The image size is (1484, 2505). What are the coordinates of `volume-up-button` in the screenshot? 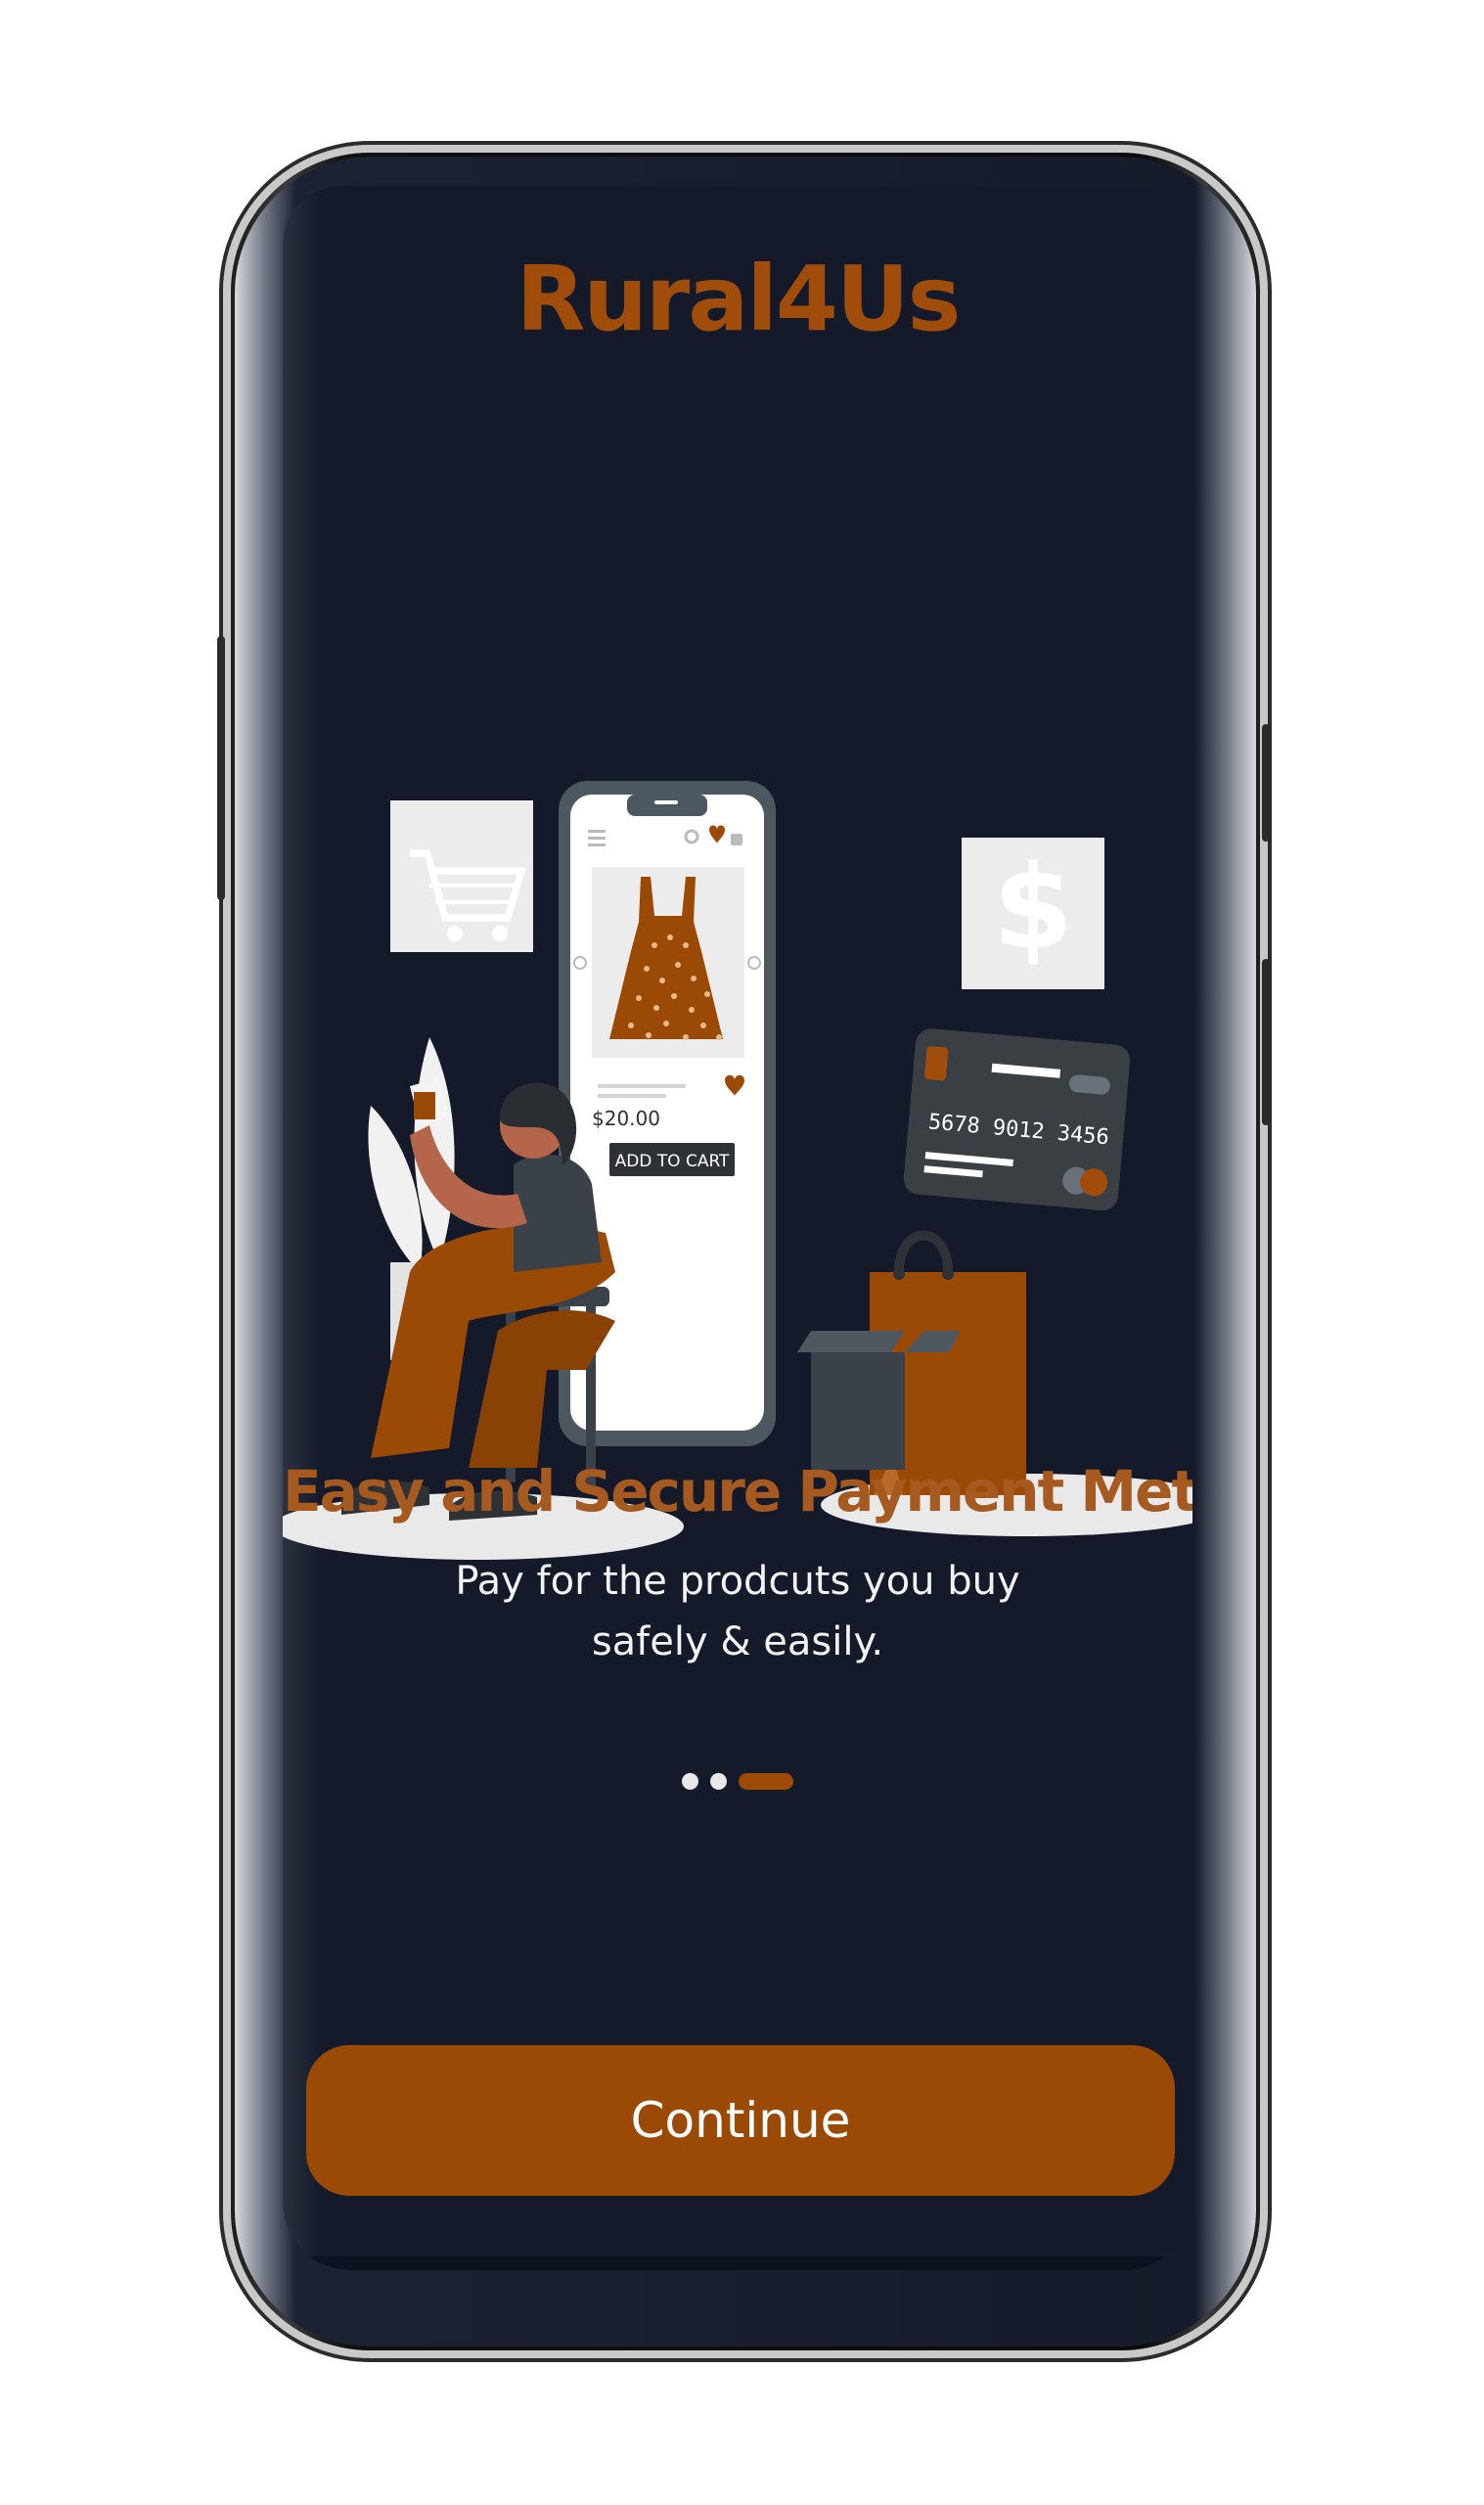 It's located at (221, 768).